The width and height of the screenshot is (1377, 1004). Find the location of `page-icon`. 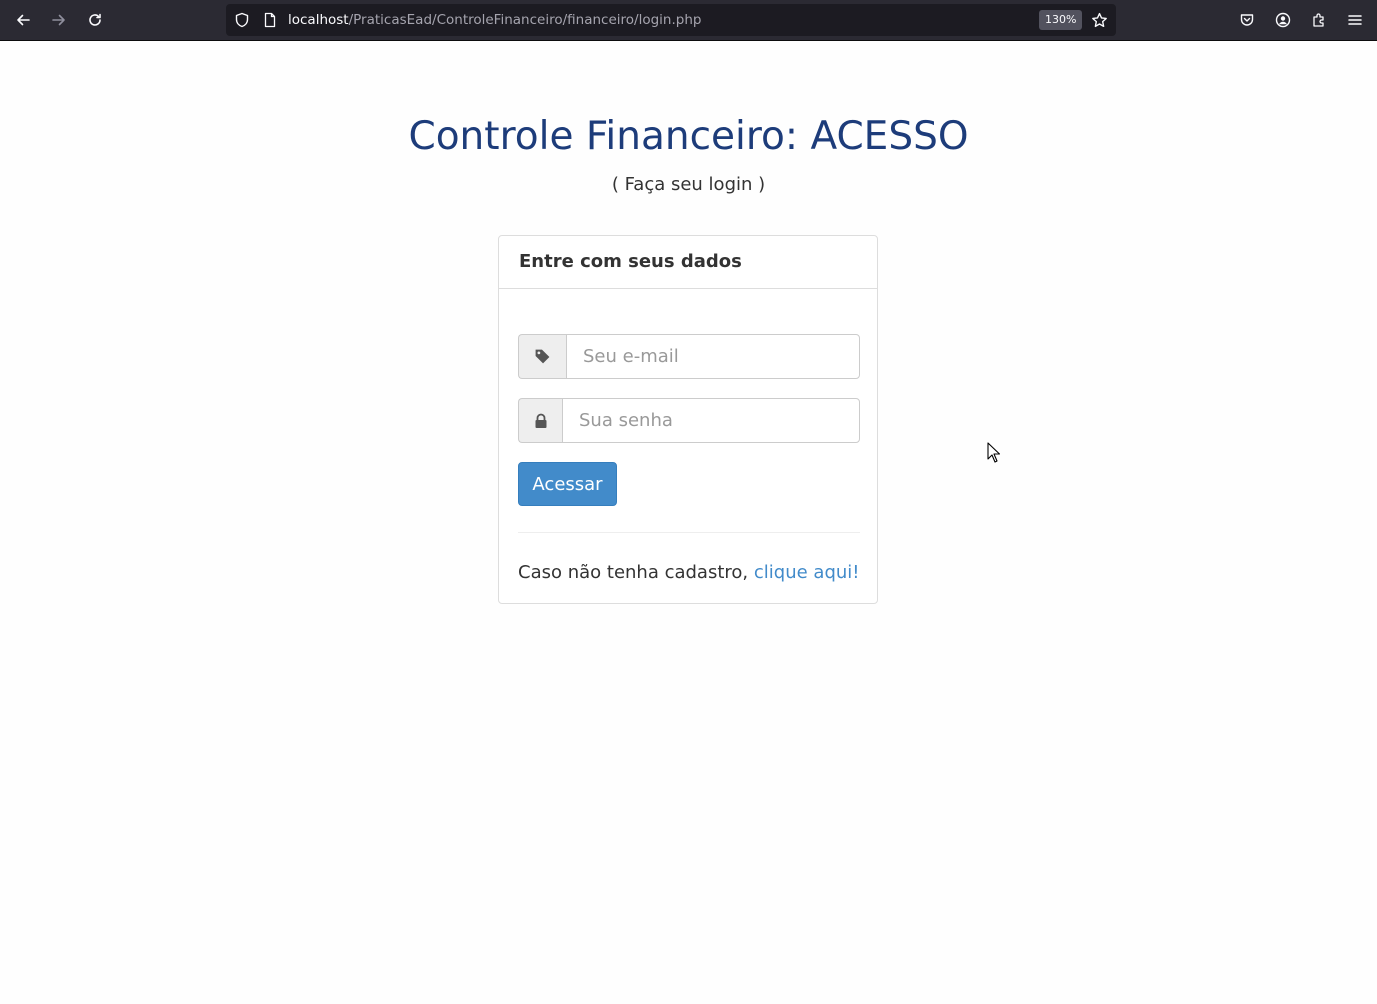

page-icon is located at coordinates (270, 20).